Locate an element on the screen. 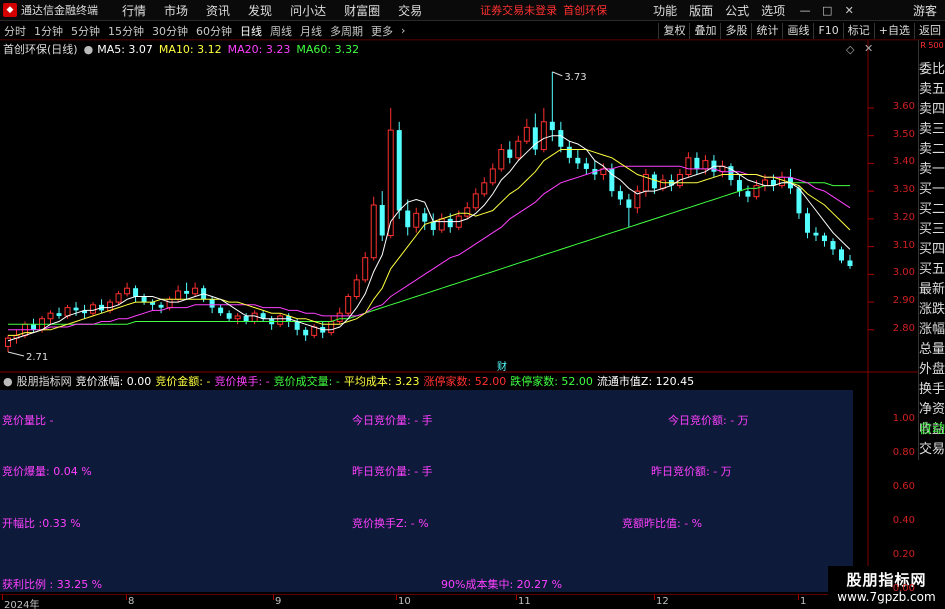 This screenshot has width=945, height=609. period-1min: 1分钟 is located at coordinates (48, 31).